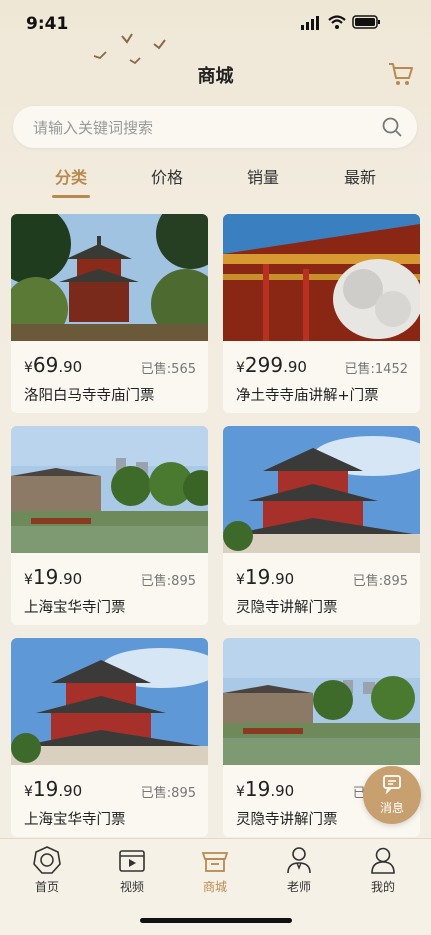 Image resolution: width=431 pixels, height=935 pixels. Describe the element at coordinates (263, 176) in the screenshot. I see `tab-sales: 销量` at that location.